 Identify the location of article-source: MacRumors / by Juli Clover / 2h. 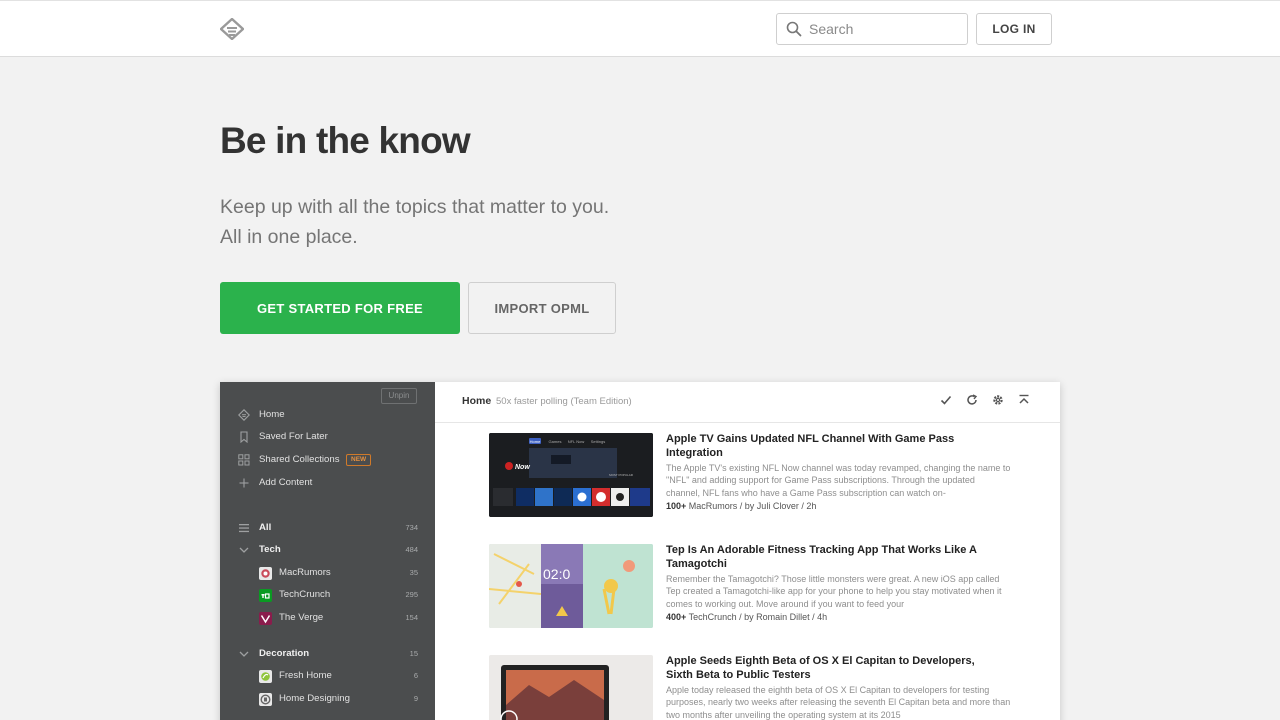
(752, 506).